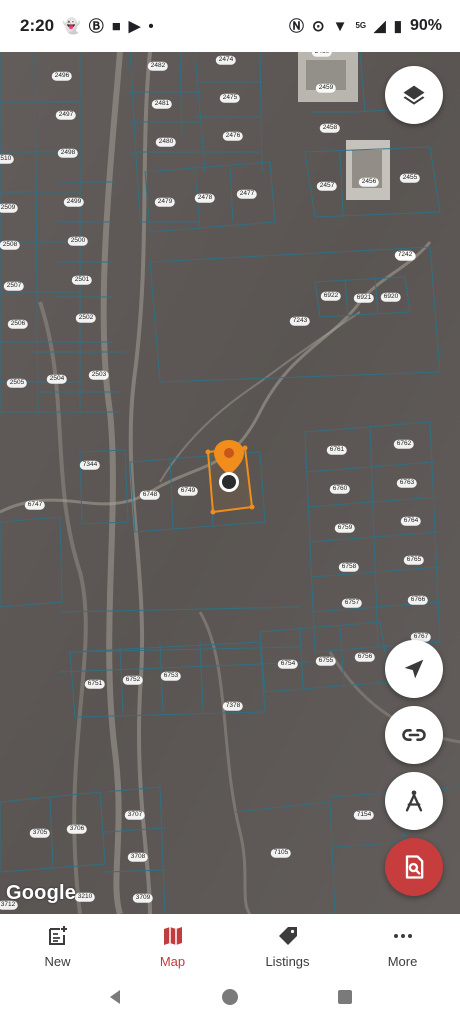  I want to click on status-time: 2:20, so click(37, 25).